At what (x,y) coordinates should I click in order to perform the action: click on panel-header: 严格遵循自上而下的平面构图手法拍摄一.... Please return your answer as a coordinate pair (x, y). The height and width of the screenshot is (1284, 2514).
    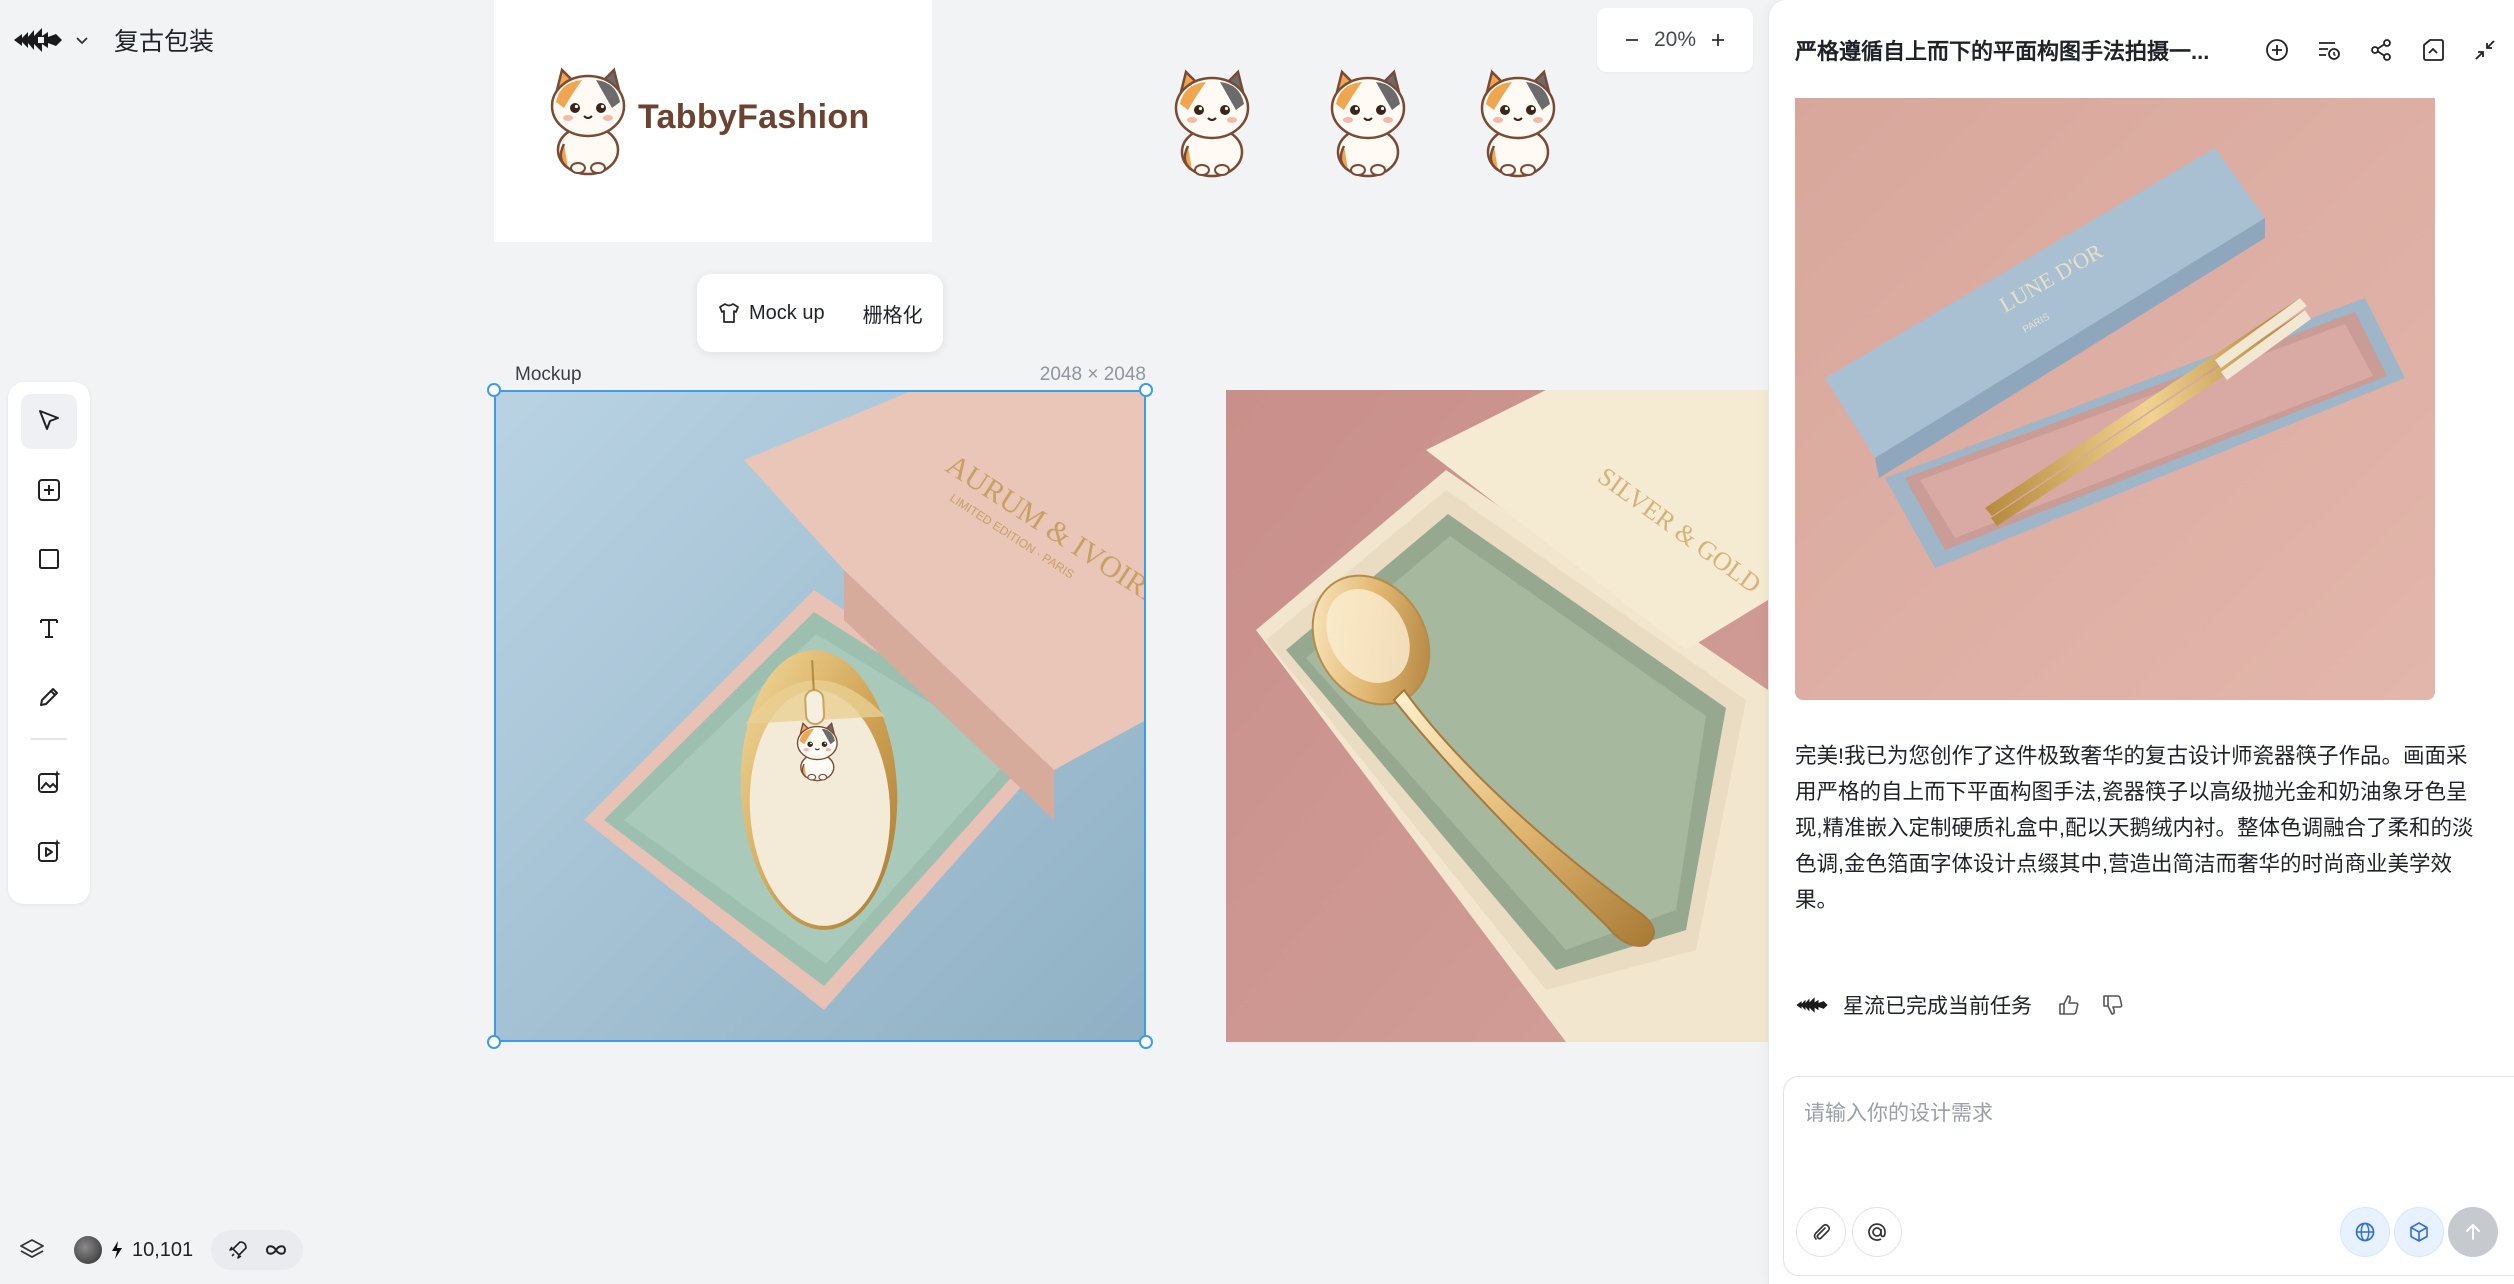
    Looking at the image, I should click on (2147, 50).